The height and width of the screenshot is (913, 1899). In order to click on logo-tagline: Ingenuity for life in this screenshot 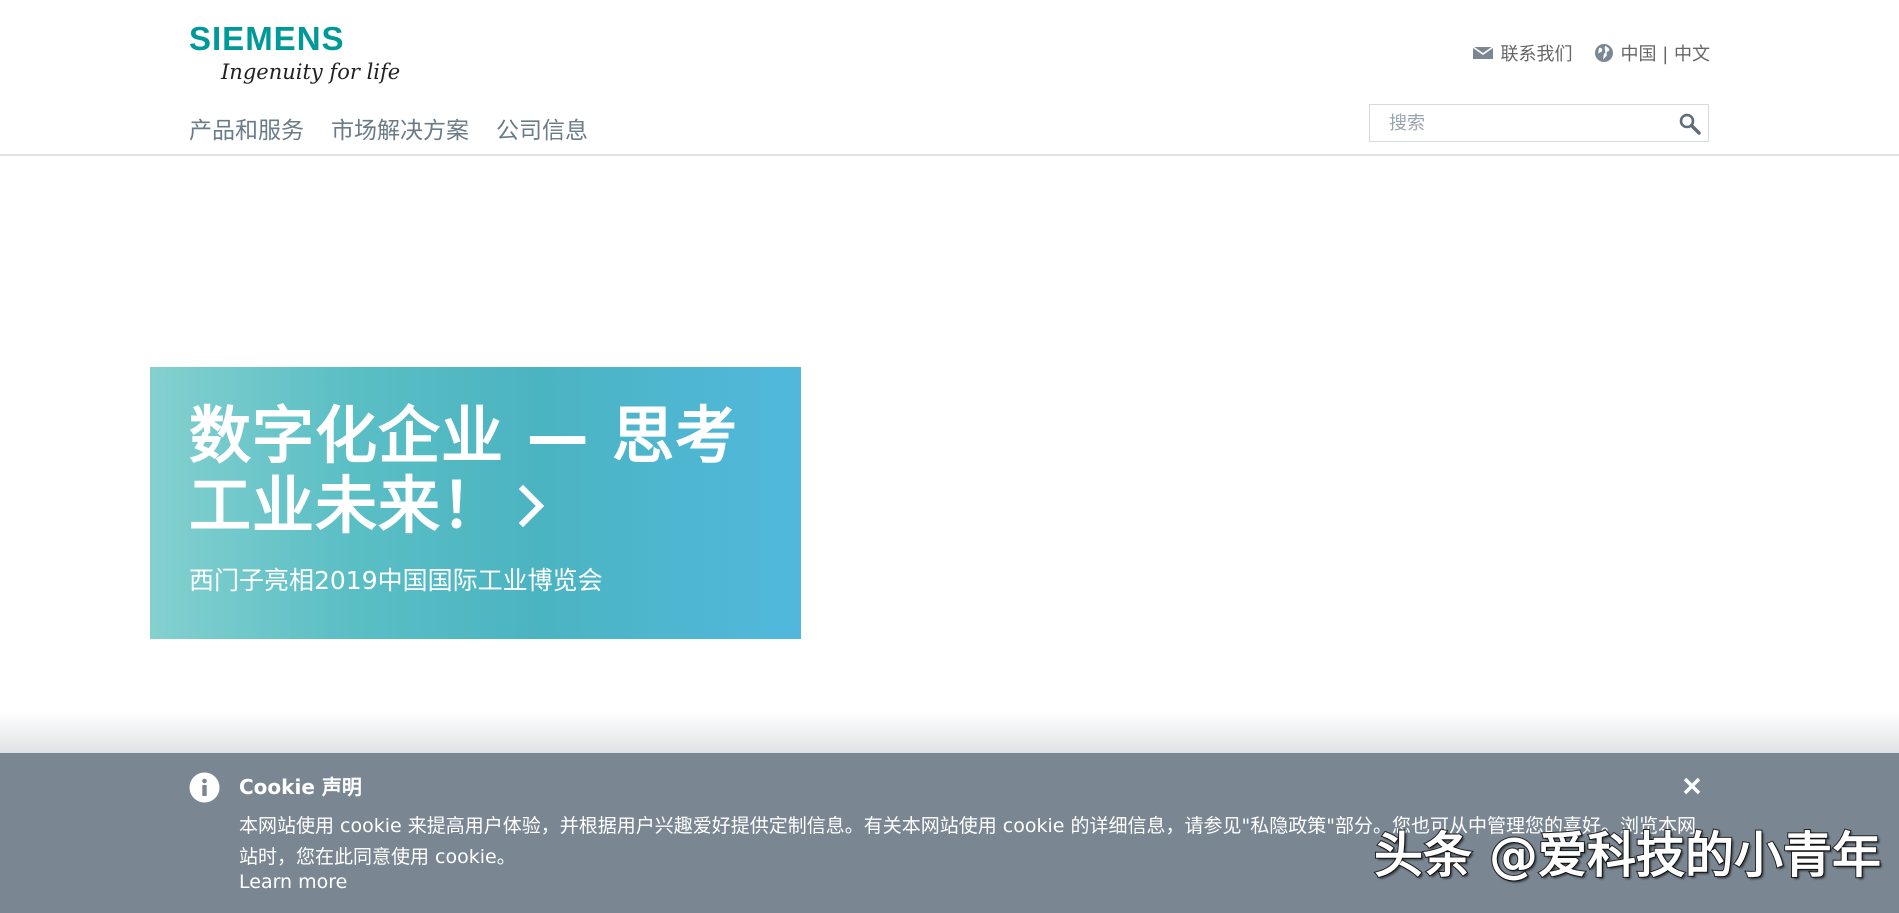, I will do `click(311, 72)`.